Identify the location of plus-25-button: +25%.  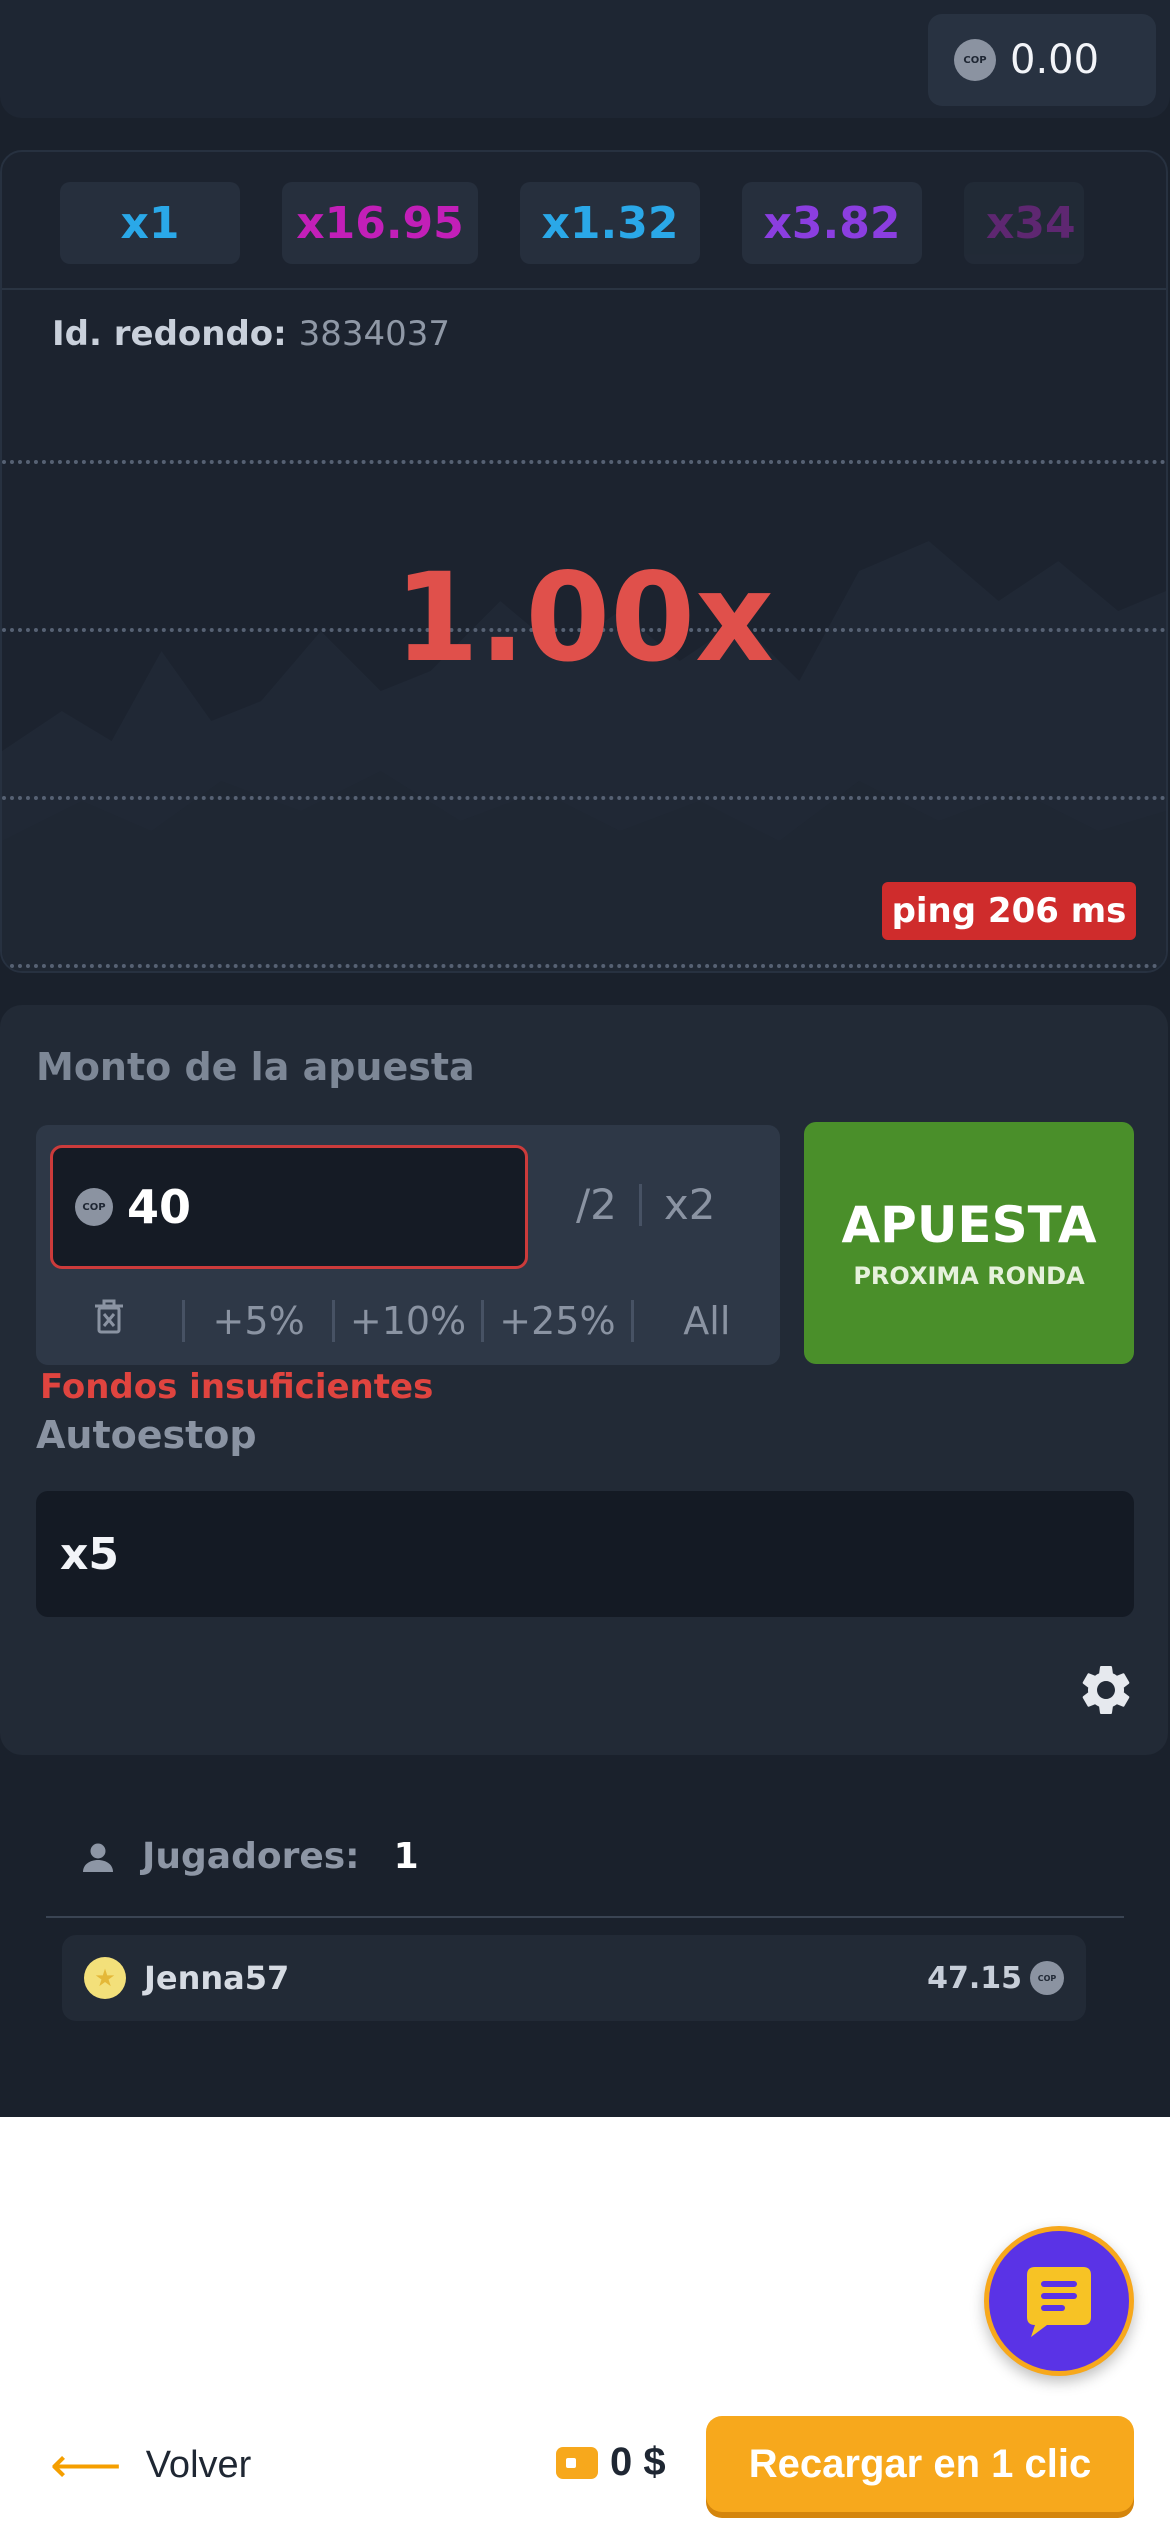
(557, 1321).